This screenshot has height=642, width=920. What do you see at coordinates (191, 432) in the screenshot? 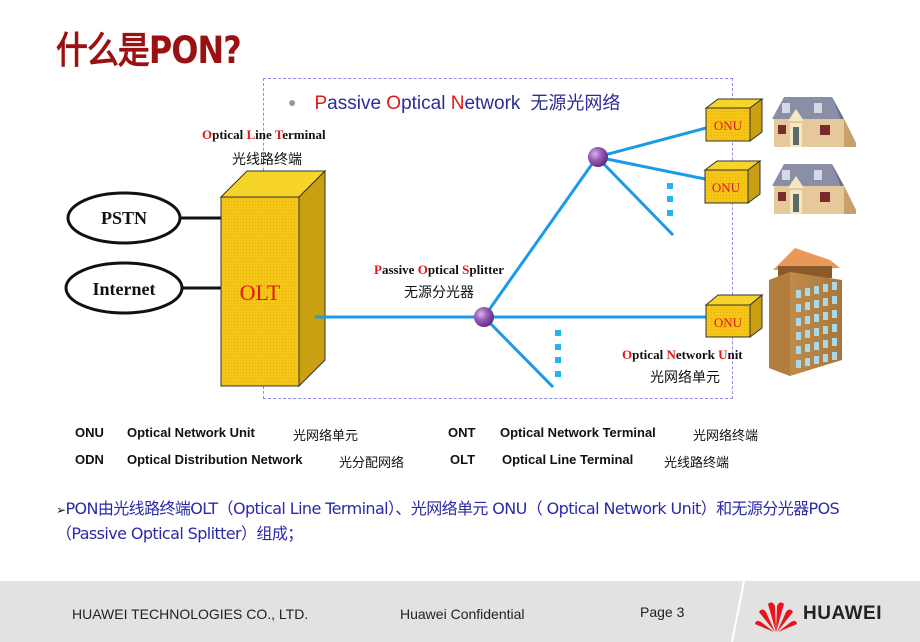
I see `glossary-full: Optical Network Unit` at bounding box center [191, 432].